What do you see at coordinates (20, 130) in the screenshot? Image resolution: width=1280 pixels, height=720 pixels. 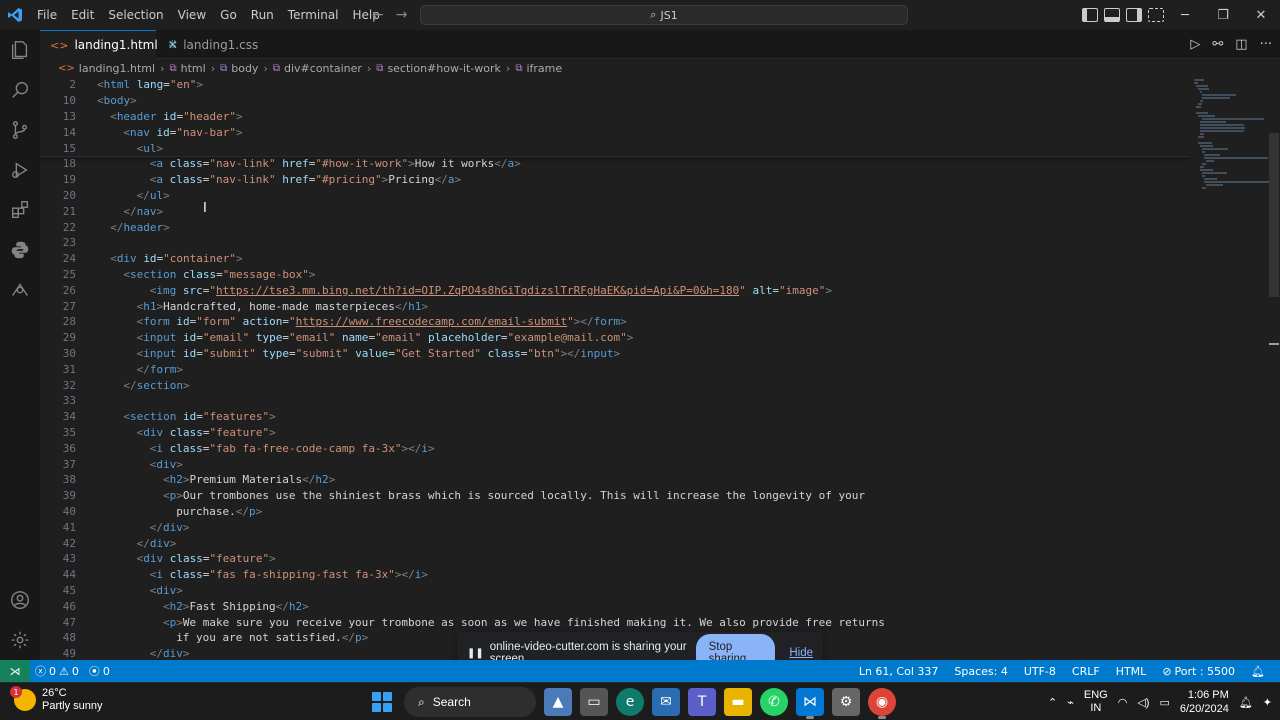 I see `source-control-icon` at bounding box center [20, 130].